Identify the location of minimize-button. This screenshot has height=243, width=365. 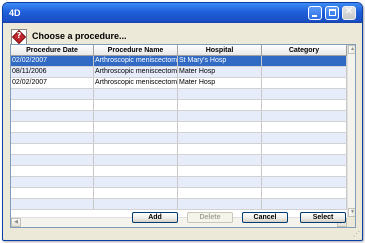
(315, 13).